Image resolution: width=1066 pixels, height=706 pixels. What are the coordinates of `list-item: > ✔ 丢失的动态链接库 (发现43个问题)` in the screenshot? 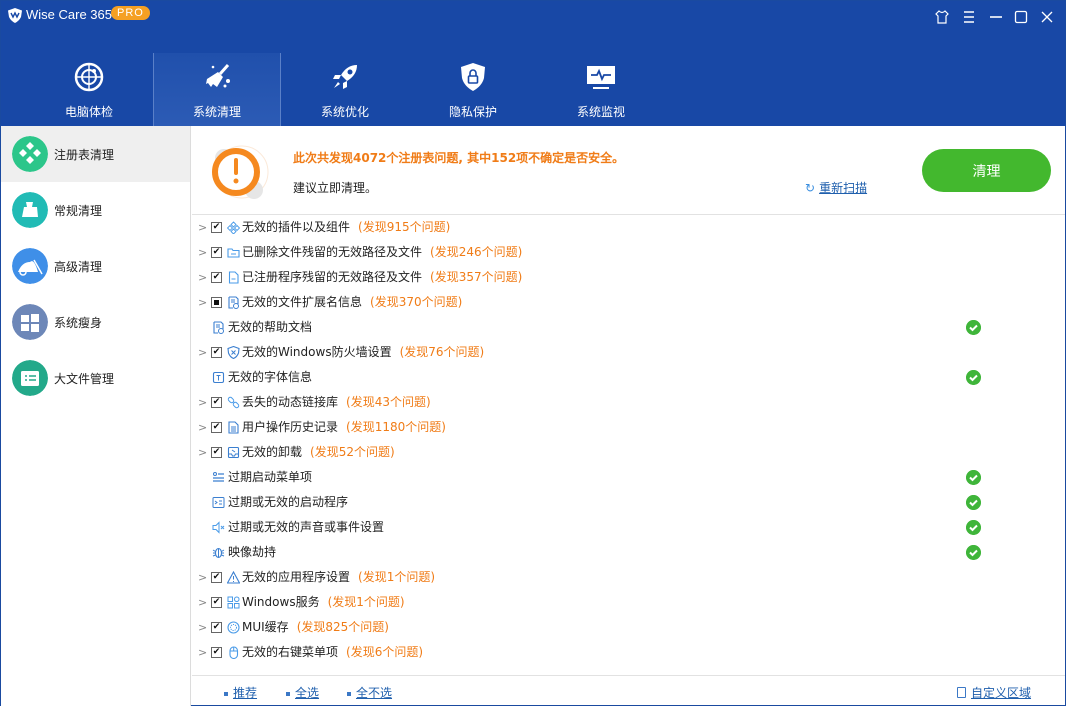 It's located at (628, 402).